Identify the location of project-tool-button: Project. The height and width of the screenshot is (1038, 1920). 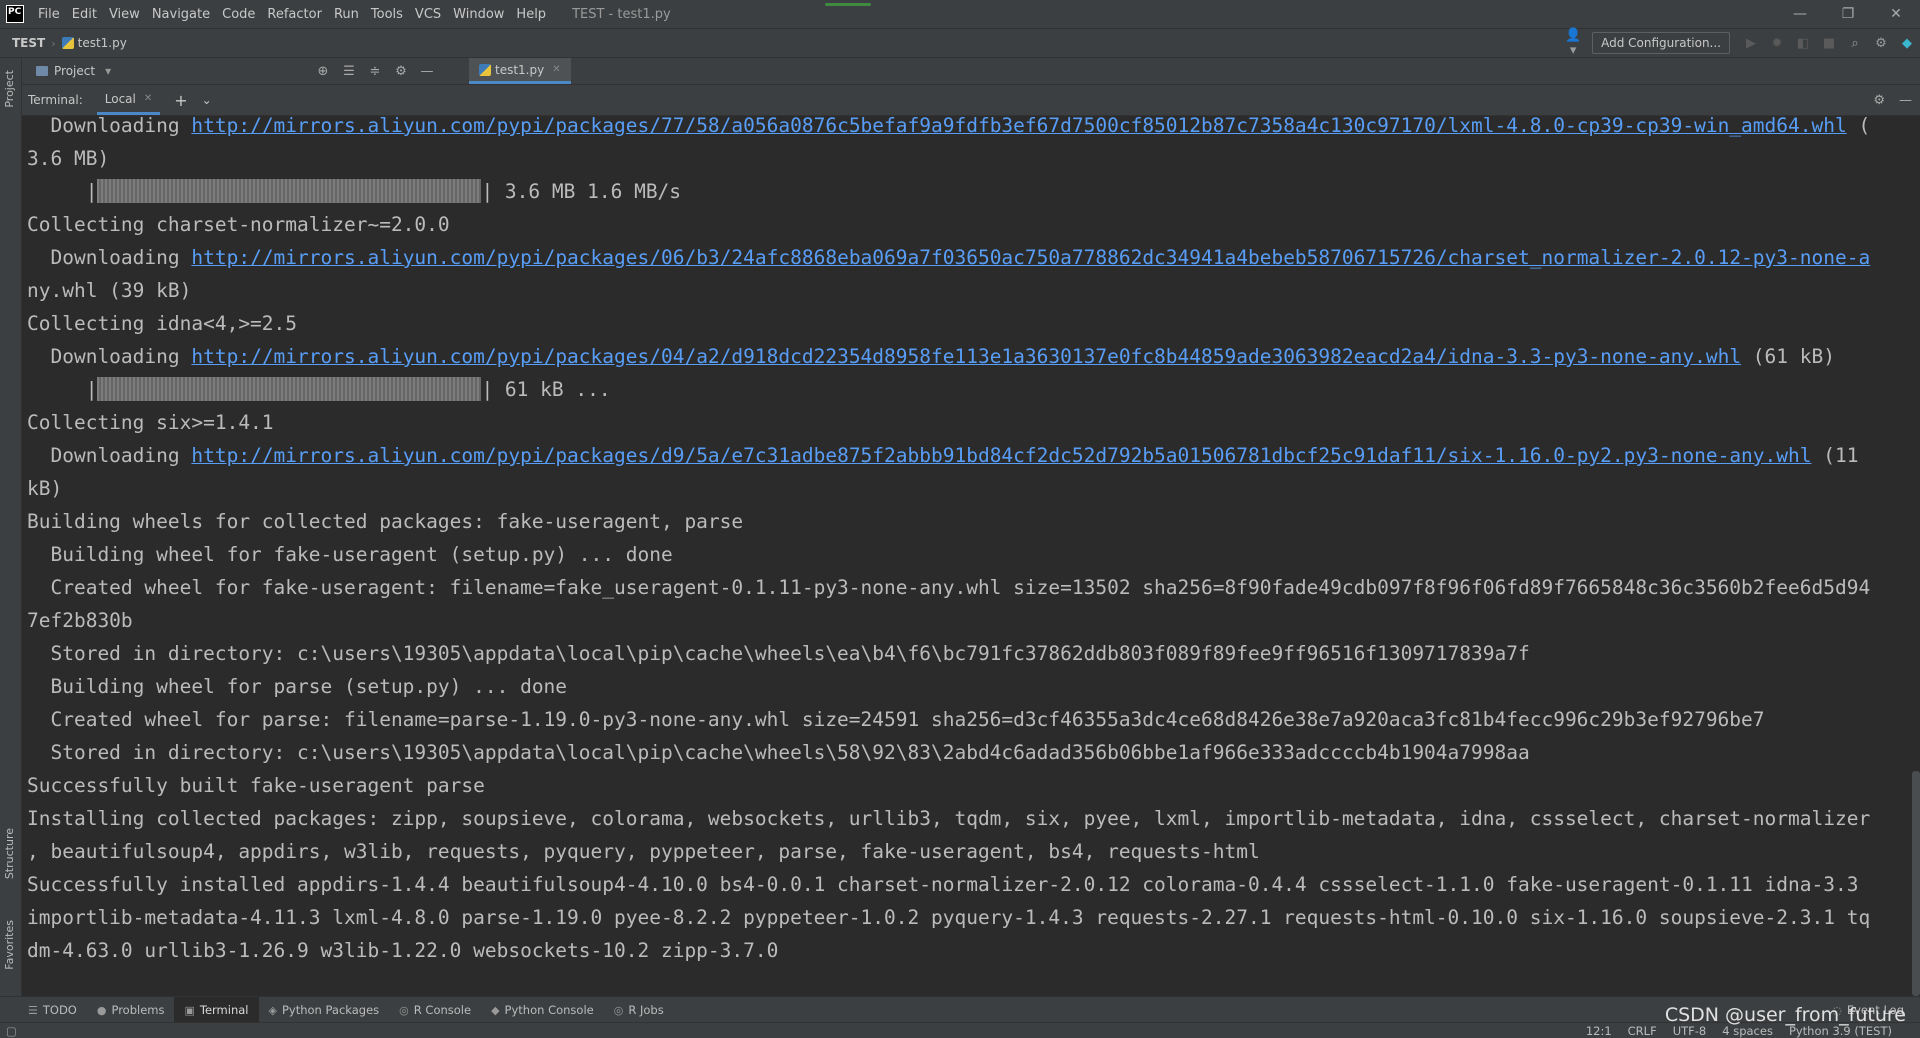
(9, 89).